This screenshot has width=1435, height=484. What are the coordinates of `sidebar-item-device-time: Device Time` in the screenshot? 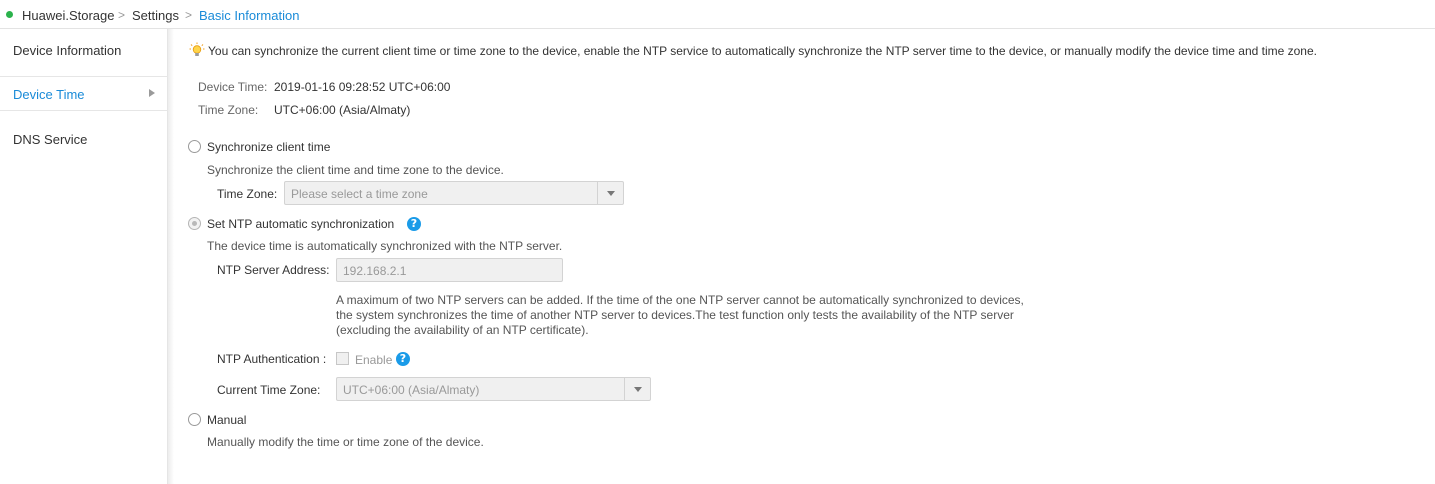 It's located at (84, 94).